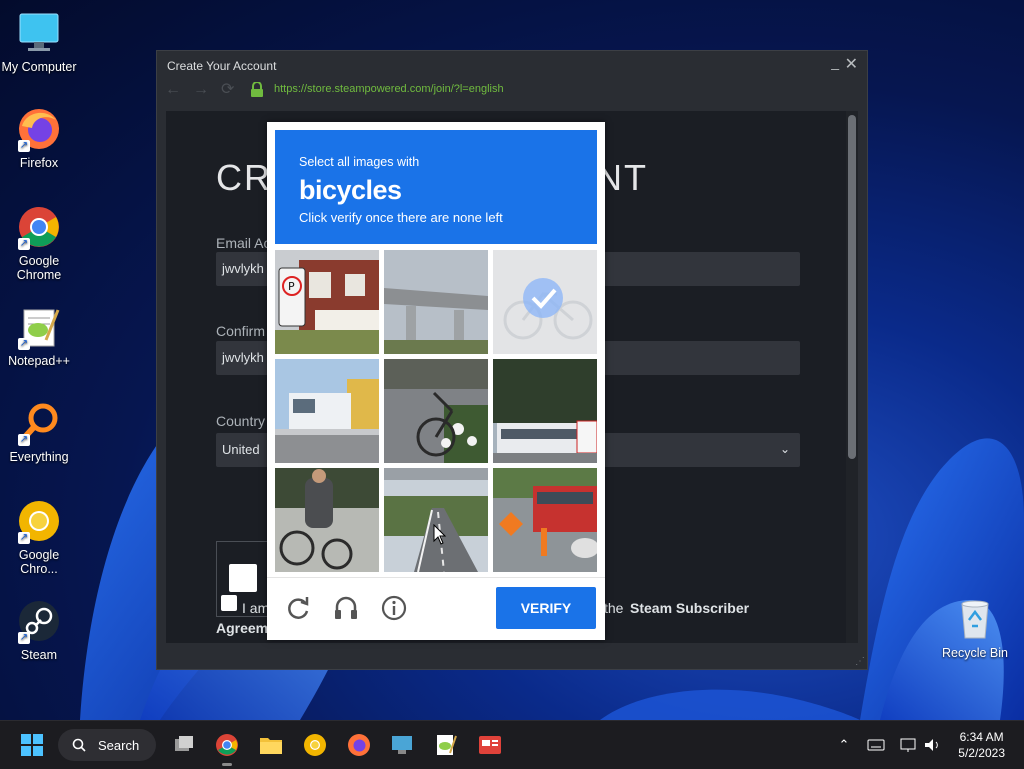 Image resolution: width=1024 pixels, height=769 pixels. I want to click on info-icon, so click(394, 608).